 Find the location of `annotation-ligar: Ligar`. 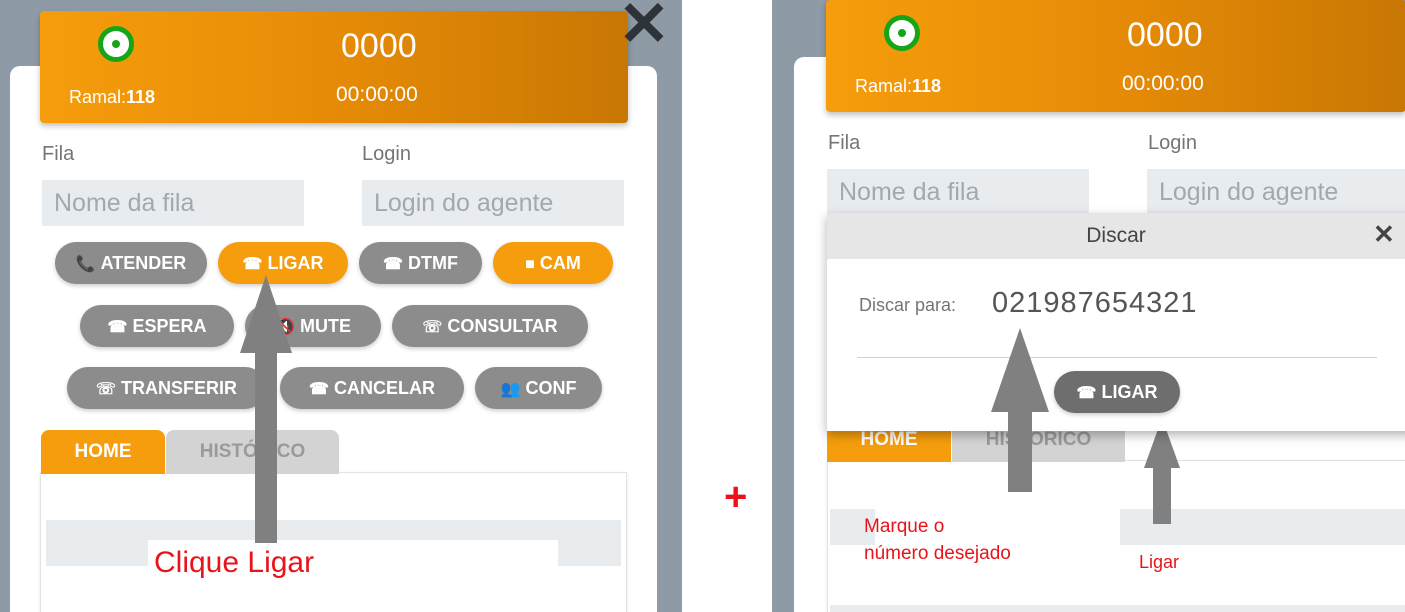

annotation-ligar: Ligar is located at coordinates (1159, 562).